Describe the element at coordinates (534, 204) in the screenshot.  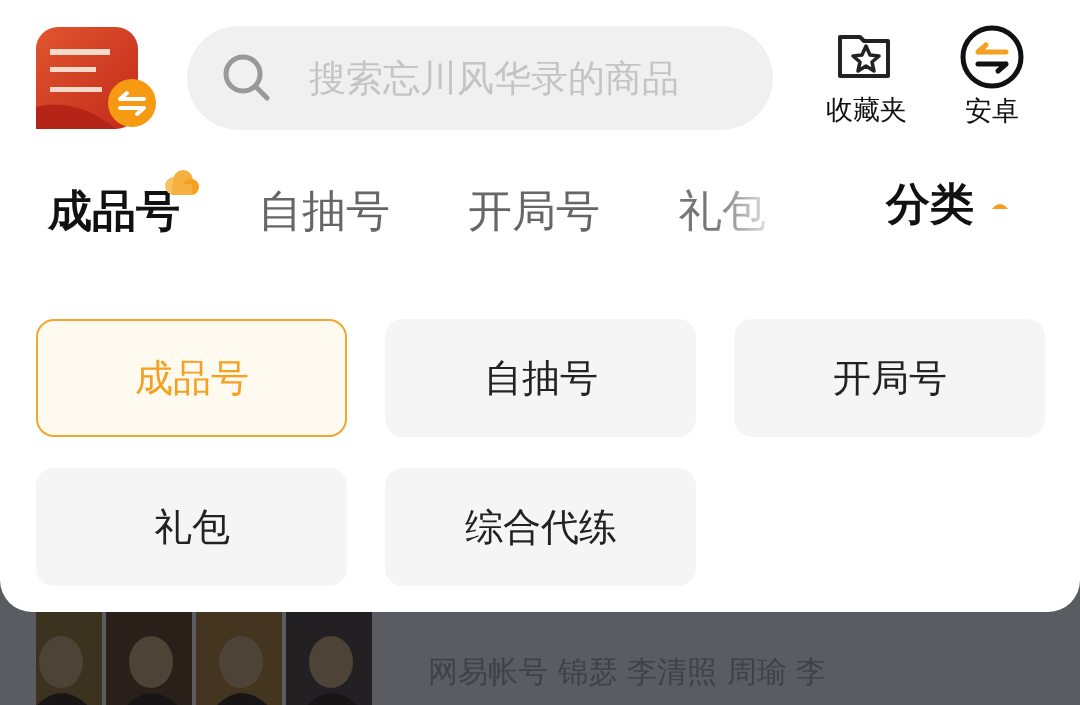
I see `tab: 开局号` at that location.